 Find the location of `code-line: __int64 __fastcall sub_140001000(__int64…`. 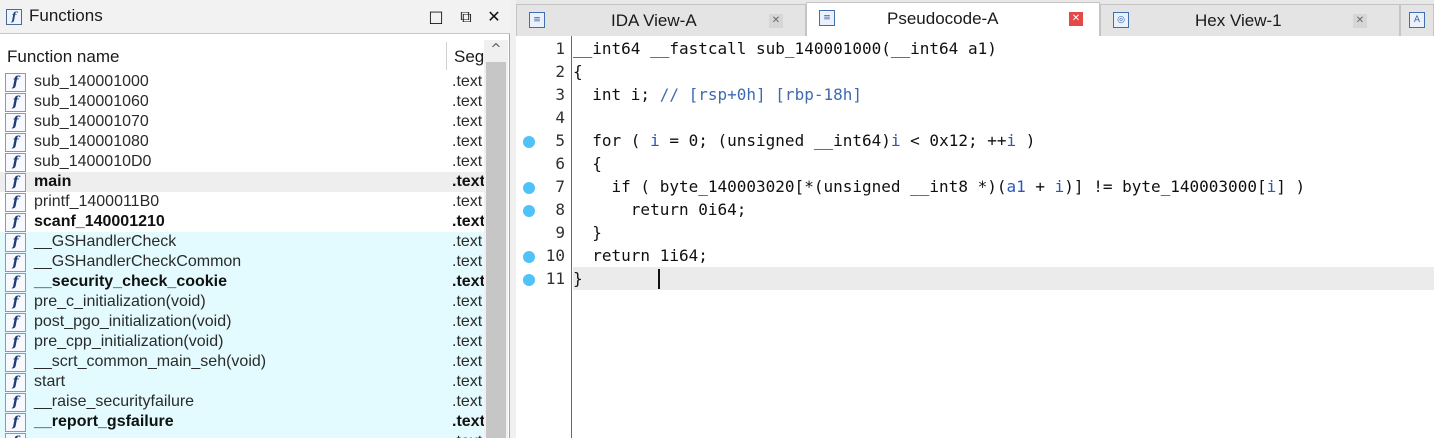

code-line: __int64 __fastcall sub_140001000(__int64… is located at coordinates (785, 48).